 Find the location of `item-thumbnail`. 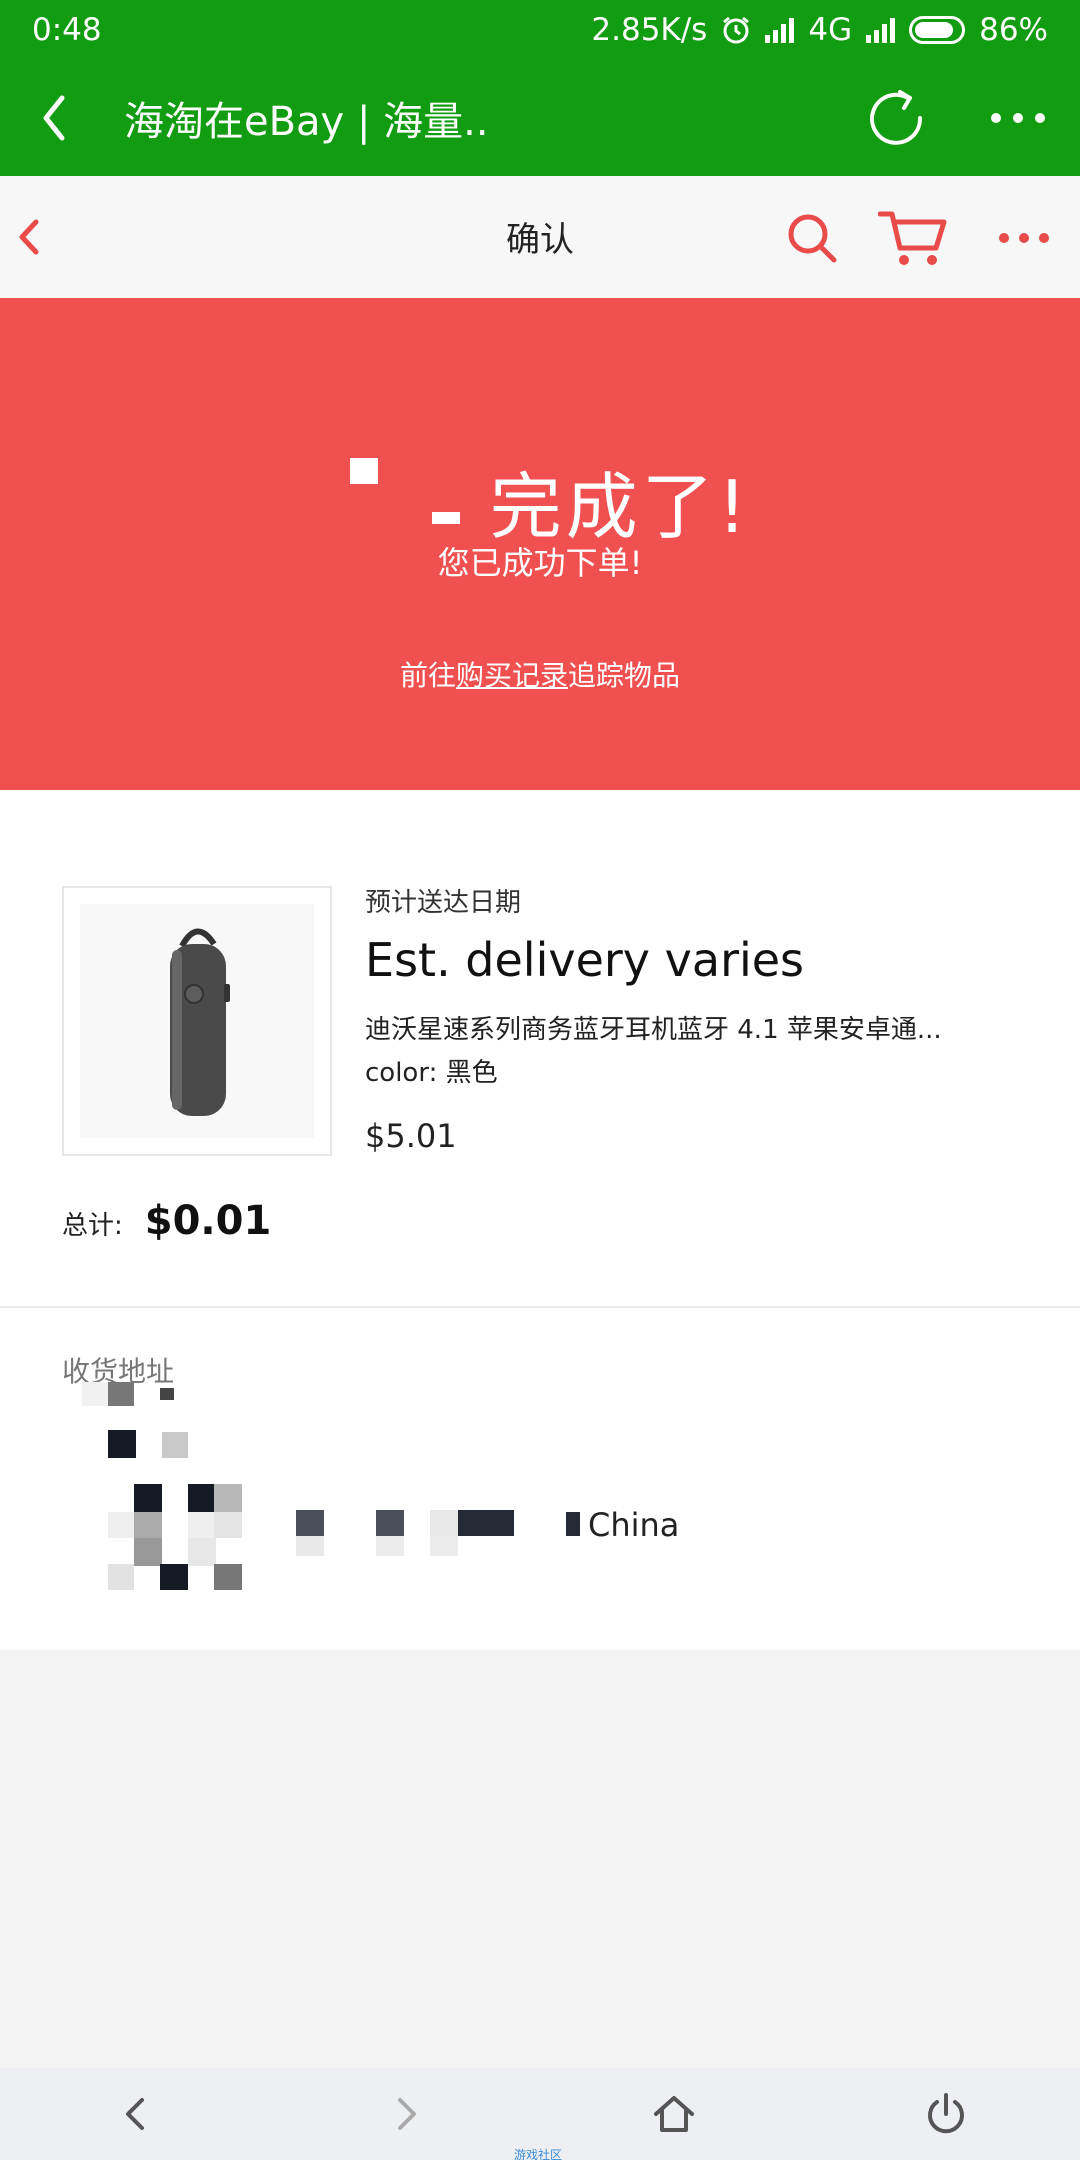

item-thumbnail is located at coordinates (197, 1021).